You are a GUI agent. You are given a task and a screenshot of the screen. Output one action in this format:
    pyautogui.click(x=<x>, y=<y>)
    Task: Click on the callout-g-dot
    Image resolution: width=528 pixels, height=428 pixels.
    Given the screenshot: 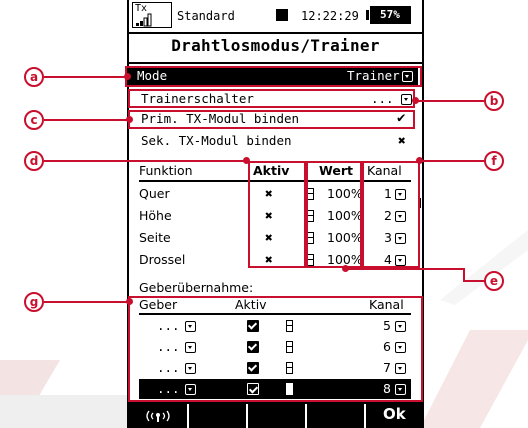 What is the action you would take?
    pyautogui.click(x=129, y=301)
    